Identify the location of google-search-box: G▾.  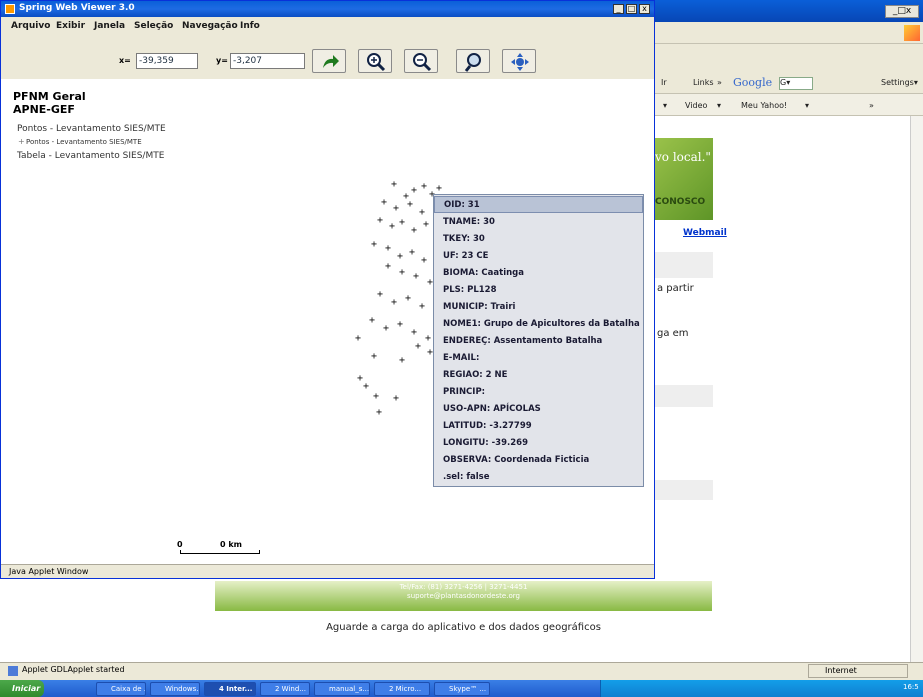
(796, 83).